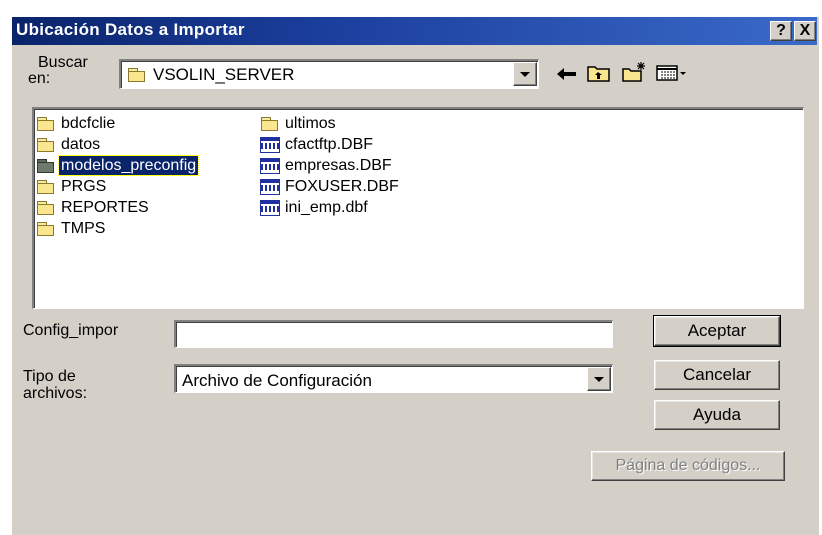  I want to click on list-item-selected: modelos_preconfig, so click(118, 165).